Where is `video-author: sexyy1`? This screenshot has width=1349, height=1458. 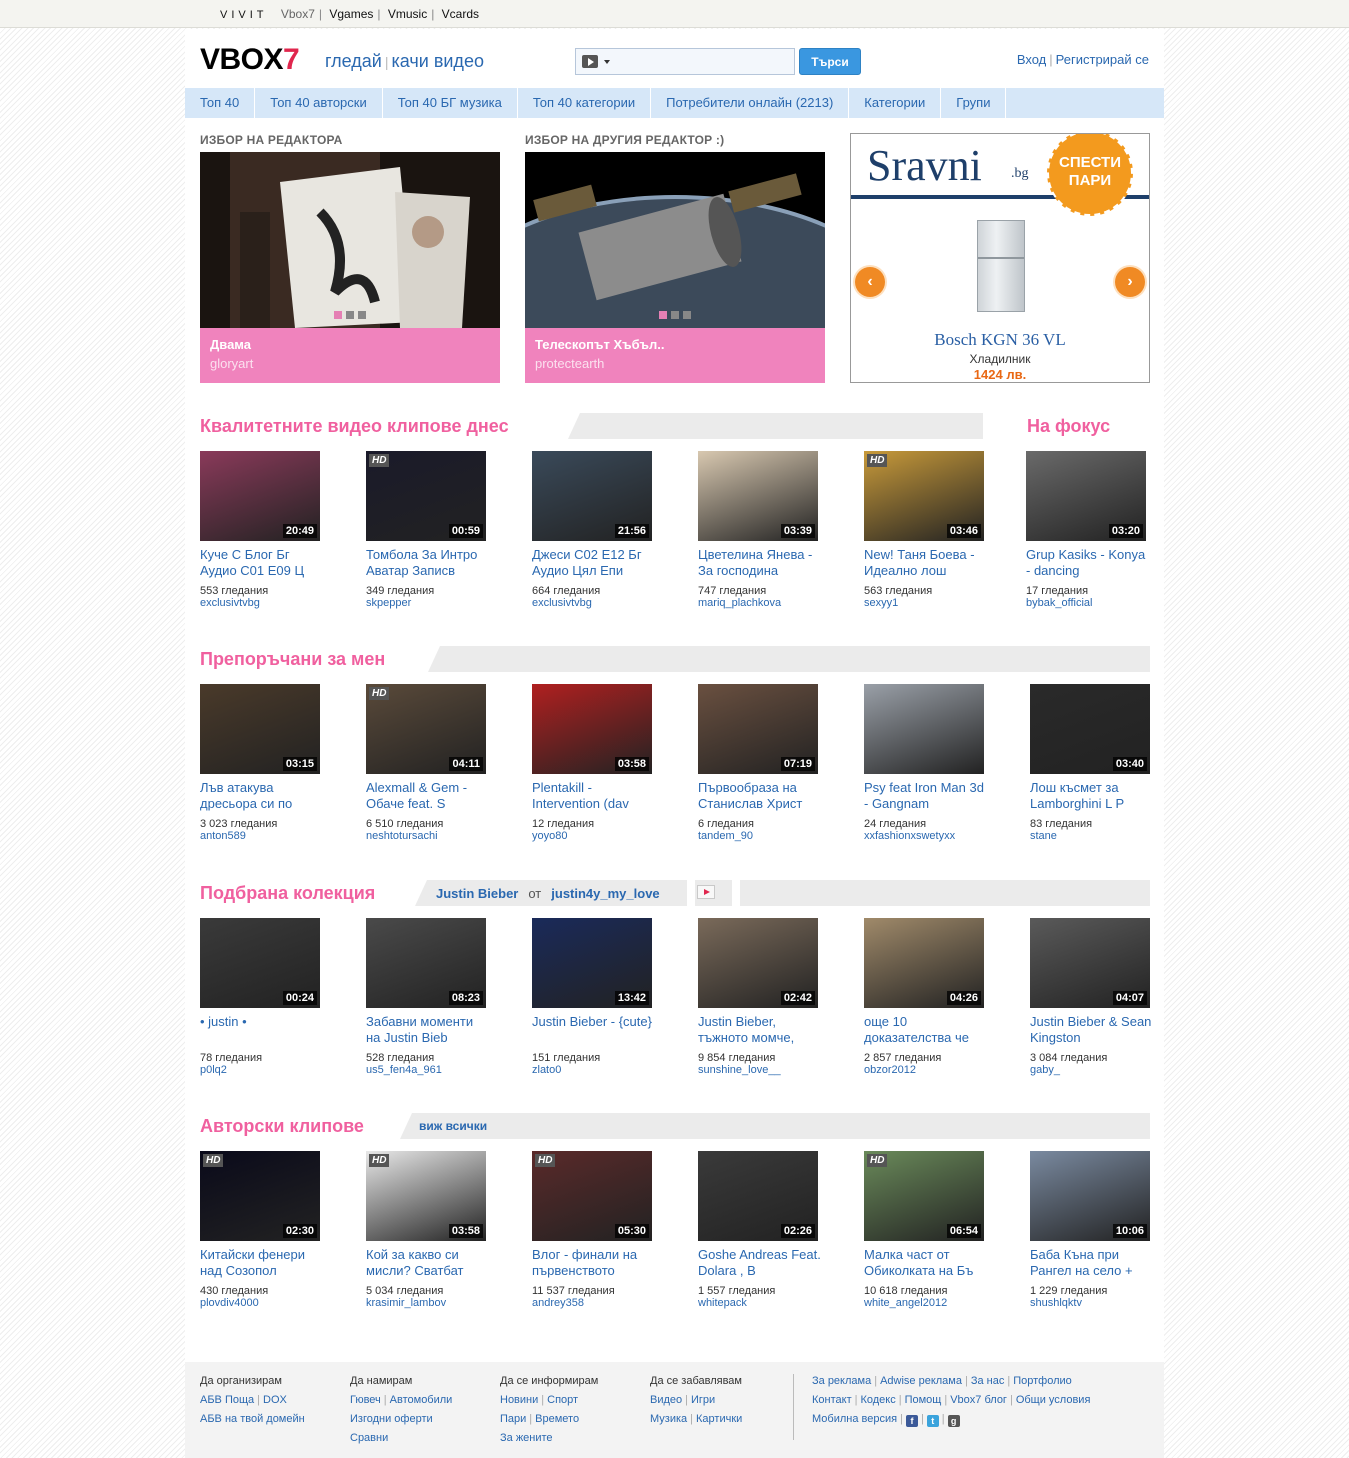 video-author: sexyy1 is located at coordinates (926, 603).